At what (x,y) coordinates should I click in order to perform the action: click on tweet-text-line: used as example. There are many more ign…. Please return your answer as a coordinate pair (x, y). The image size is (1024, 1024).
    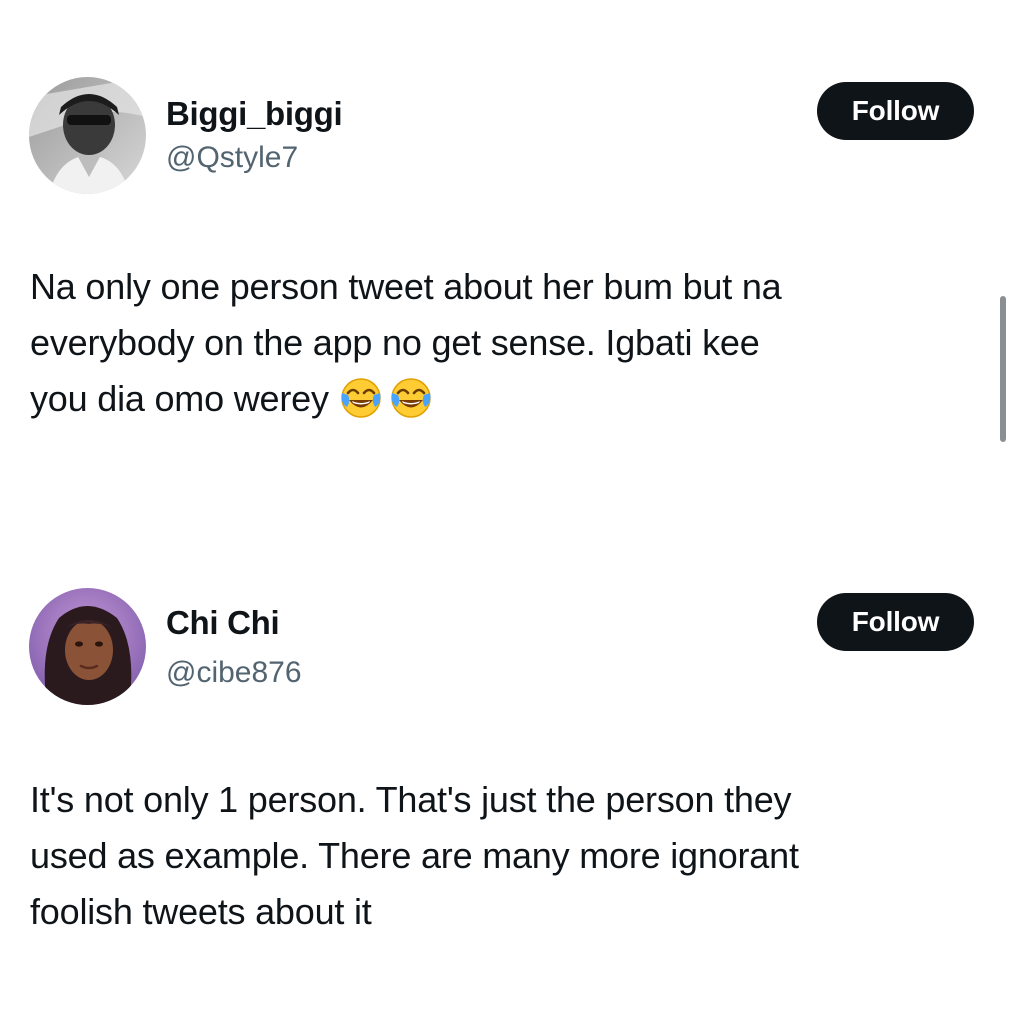
    Looking at the image, I should click on (414, 855).